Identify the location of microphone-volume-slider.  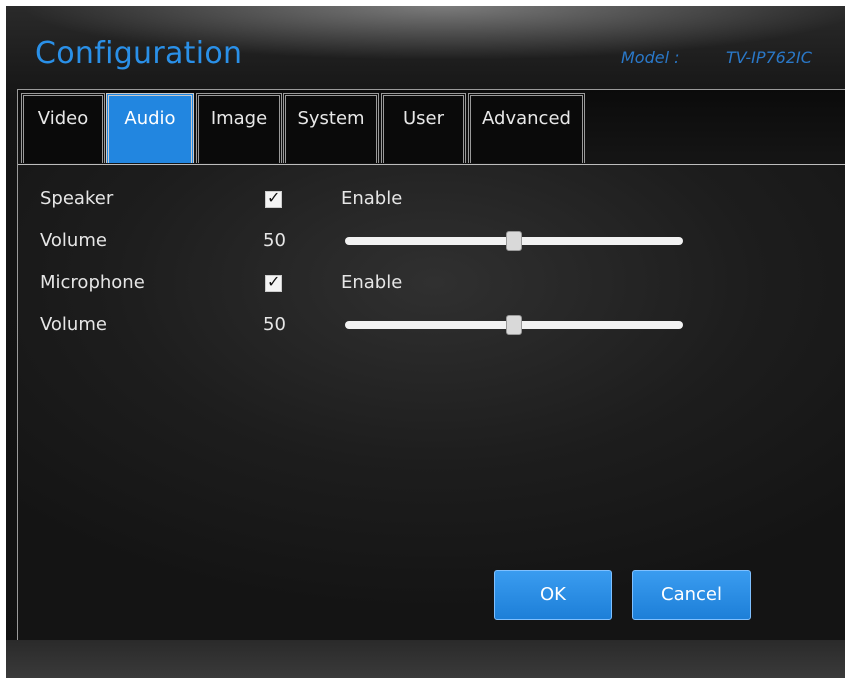
(514, 325).